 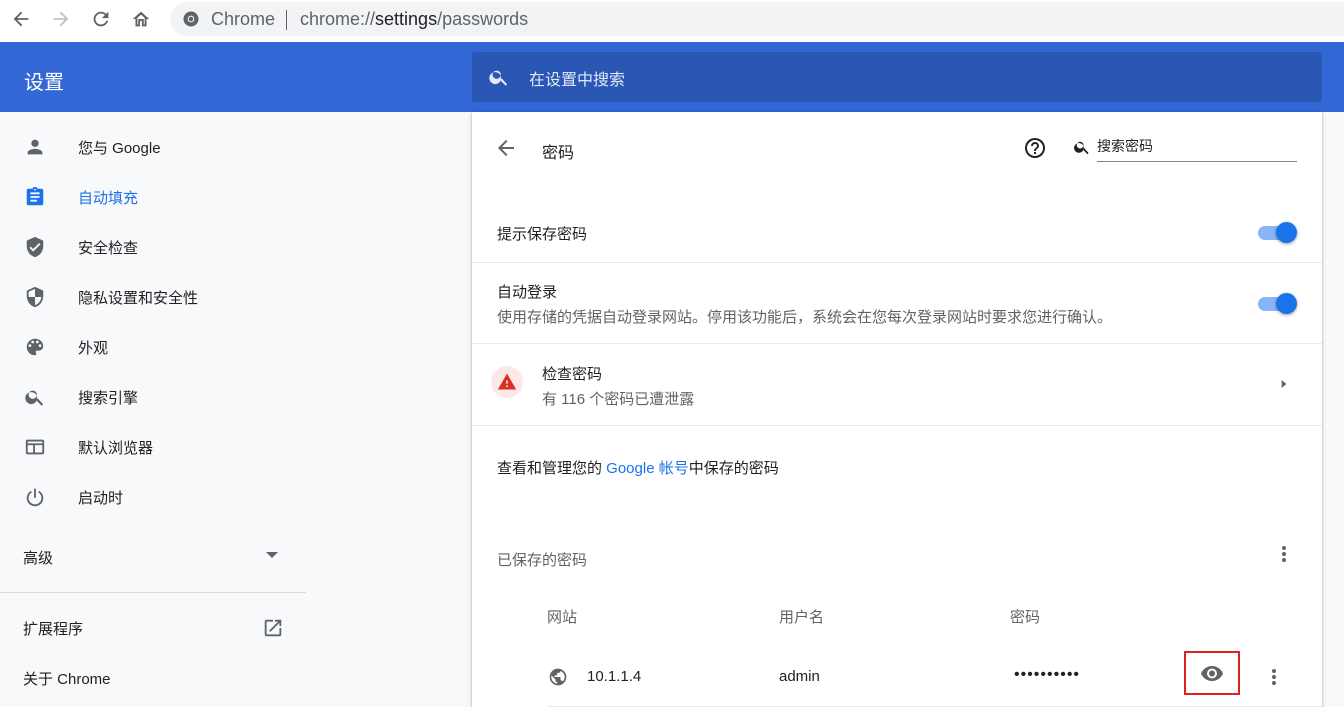 What do you see at coordinates (558, 677) in the screenshot?
I see `globe-icon` at bounding box center [558, 677].